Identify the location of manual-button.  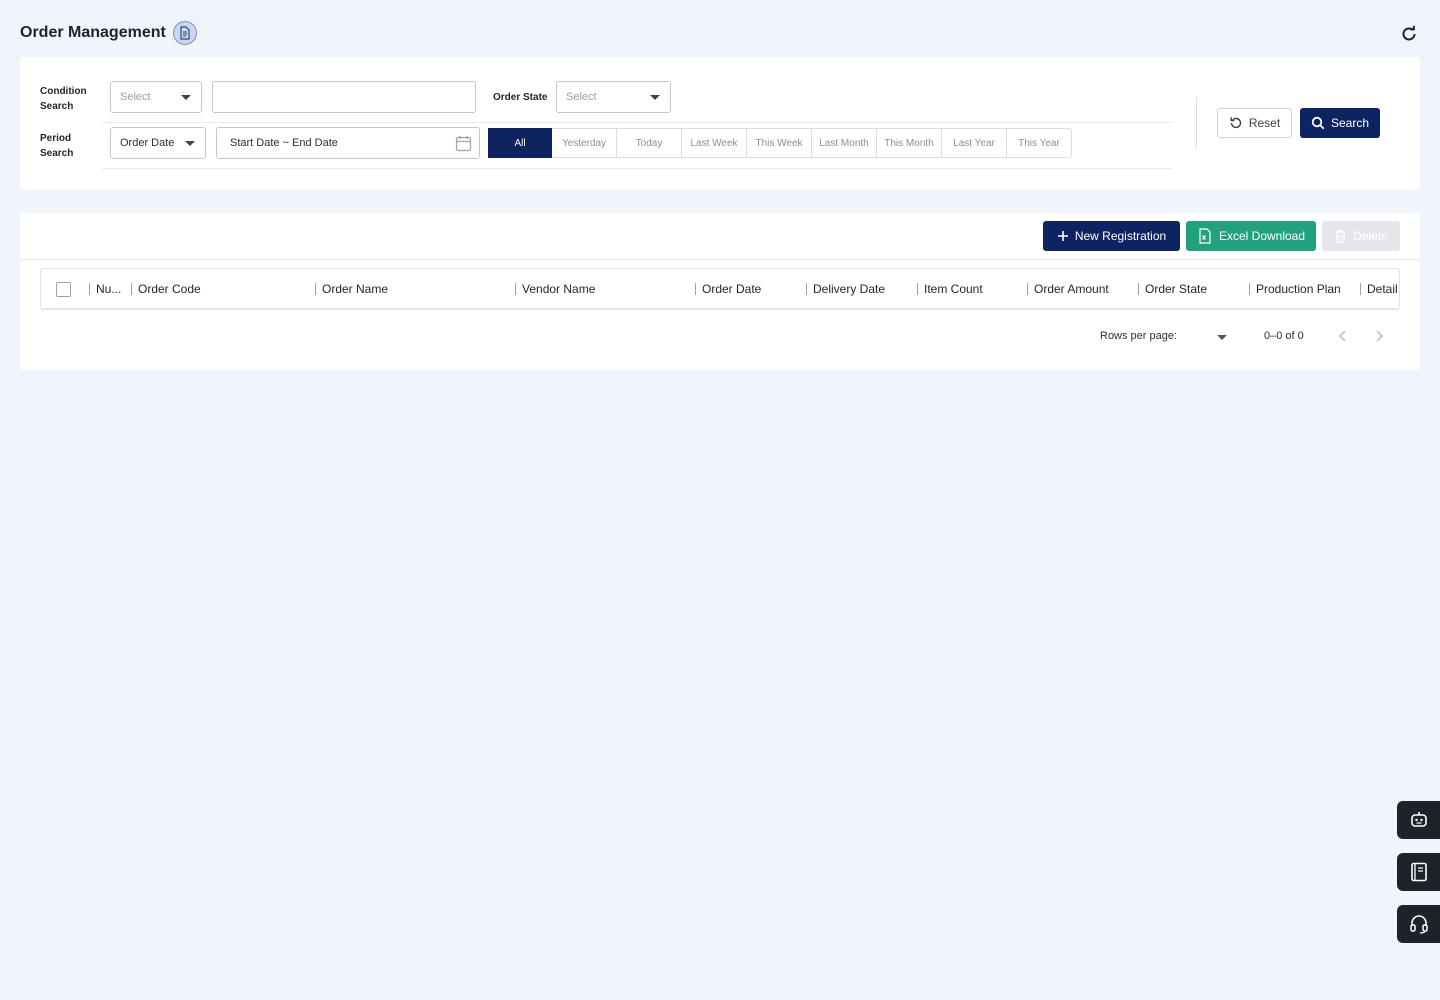
(1418, 872).